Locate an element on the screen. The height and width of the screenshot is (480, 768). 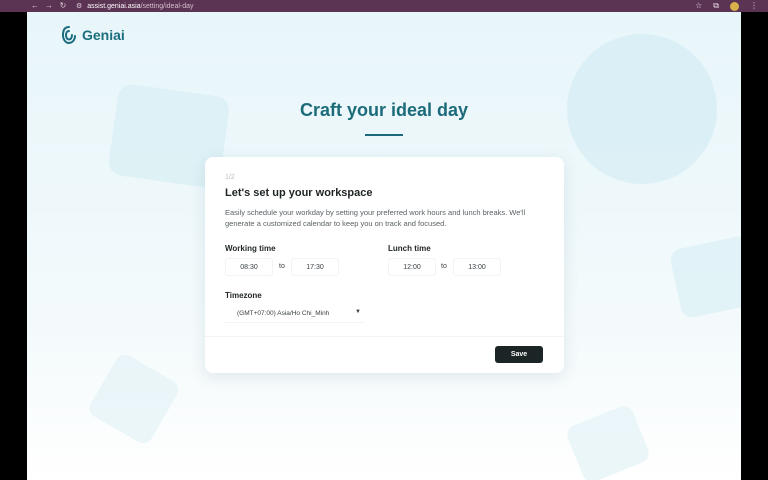
geniai-logo-icon is located at coordinates (68, 35).